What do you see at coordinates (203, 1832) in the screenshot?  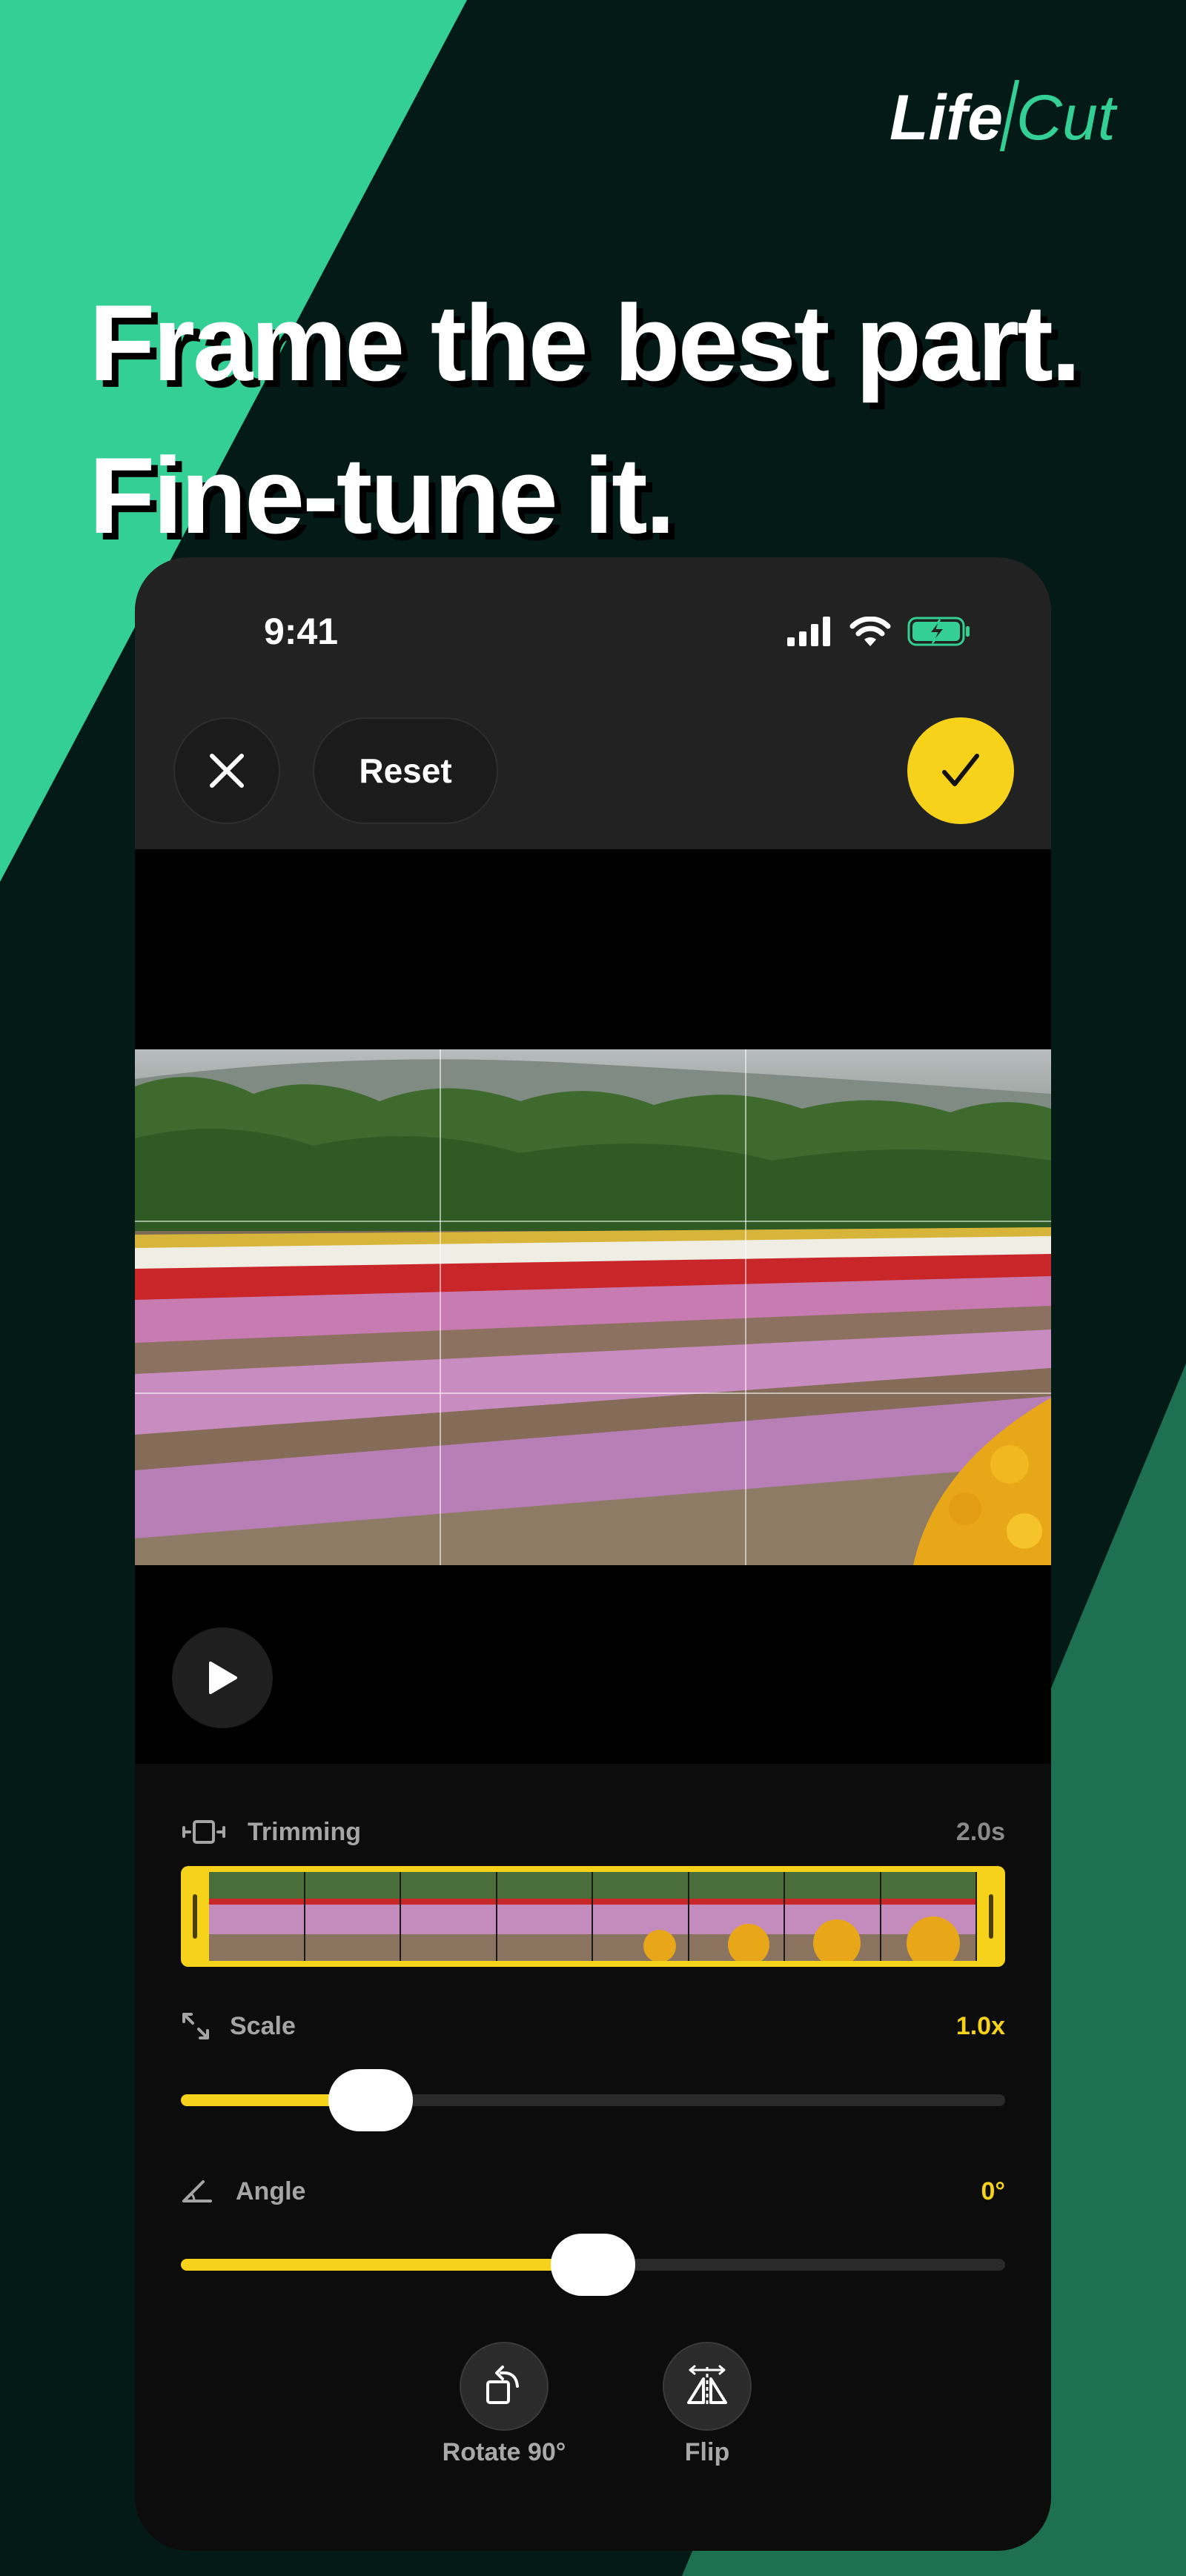 I see `trim-icon` at bounding box center [203, 1832].